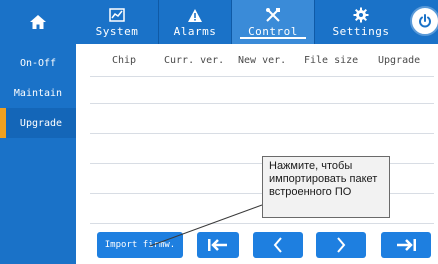  What do you see at coordinates (273, 15) in the screenshot?
I see `tools-icon` at bounding box center [273, 15].